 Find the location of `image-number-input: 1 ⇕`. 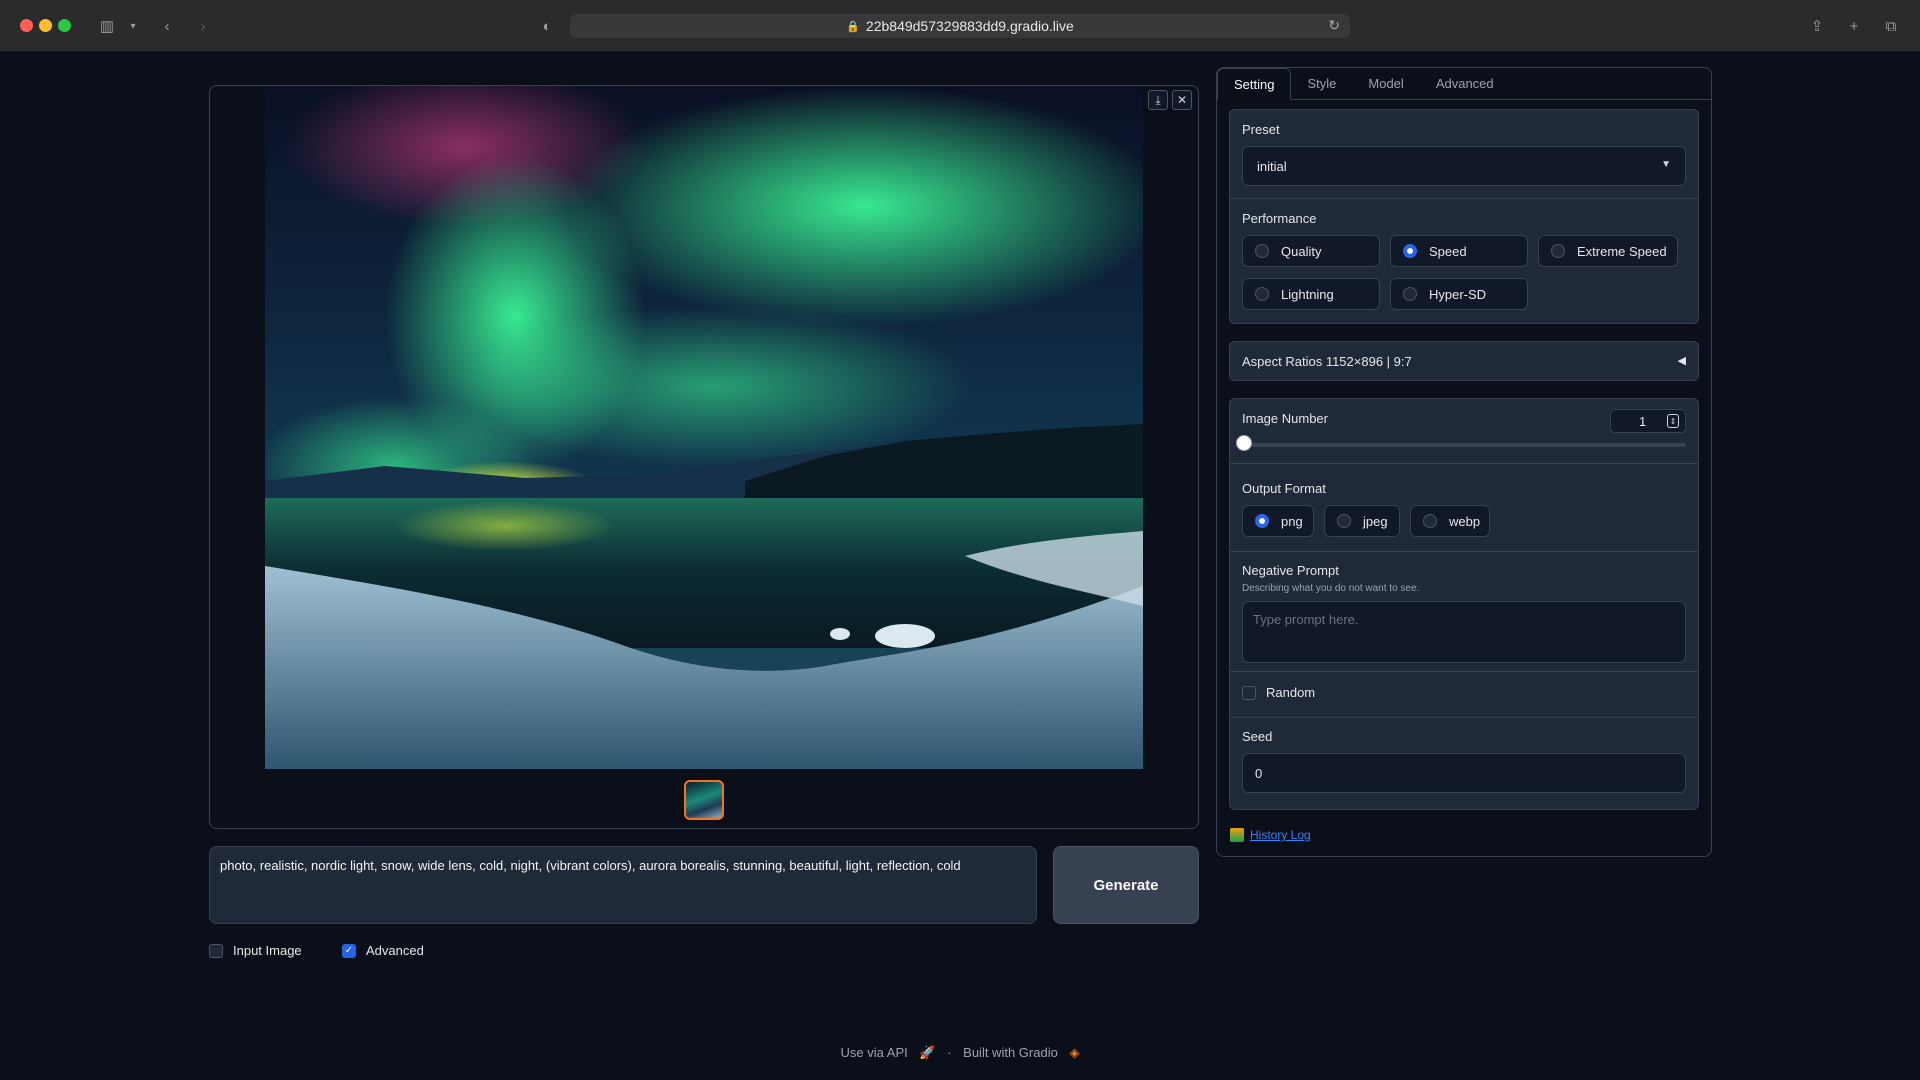

image-number-input: 1 ⇕ is located at coordinates (1648, 421).